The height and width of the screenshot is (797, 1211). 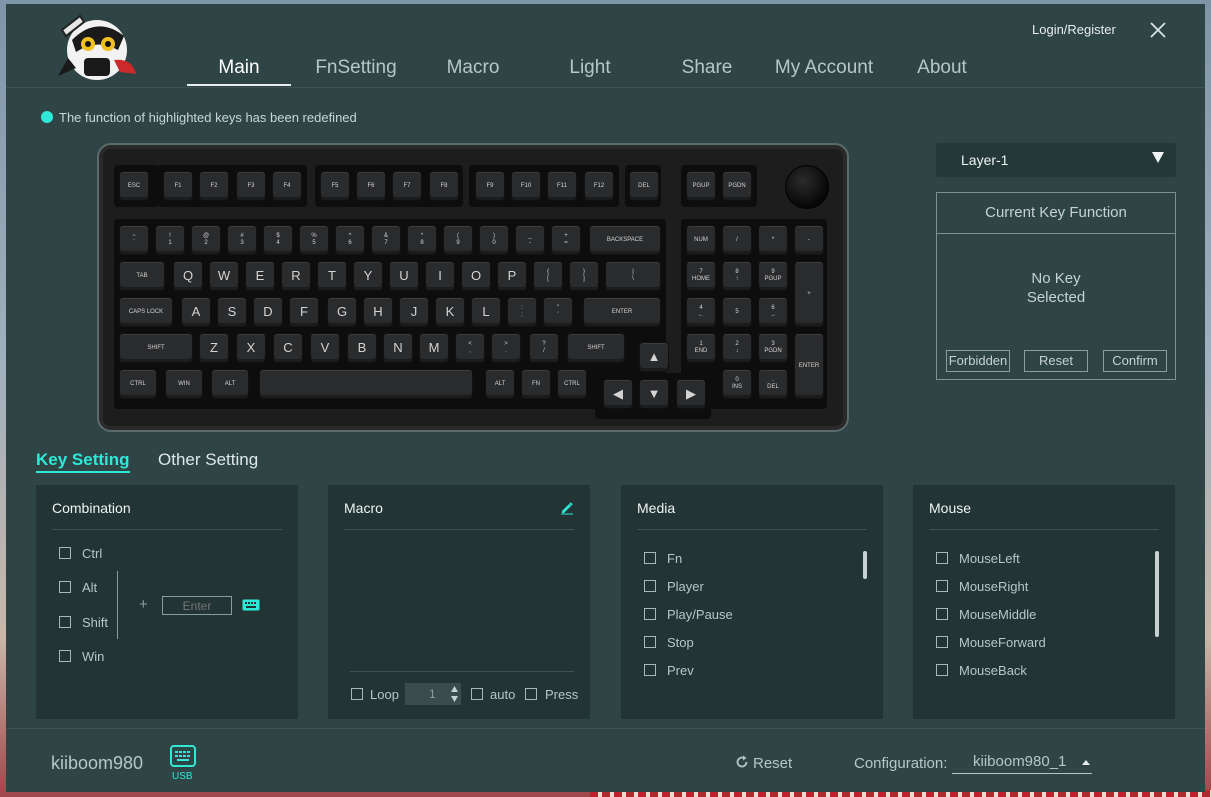 What do you see at coordinates (522, 312) in the screenshot?
I see `key-semicolon: : ;` at bounding box center [522, 312].